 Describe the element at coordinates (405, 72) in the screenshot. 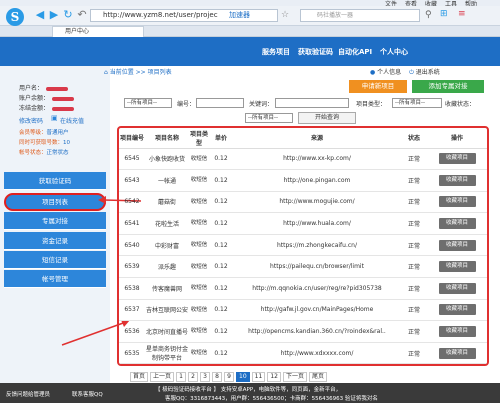

I see `user-links: ● 个人信息 ⏻ 退出系统` at that location.